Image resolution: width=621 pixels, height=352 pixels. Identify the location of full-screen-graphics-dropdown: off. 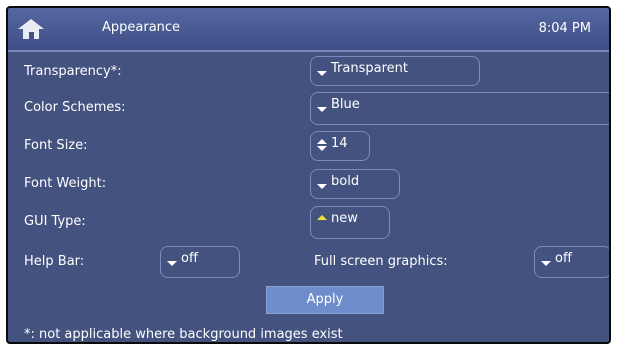
(571, 262).